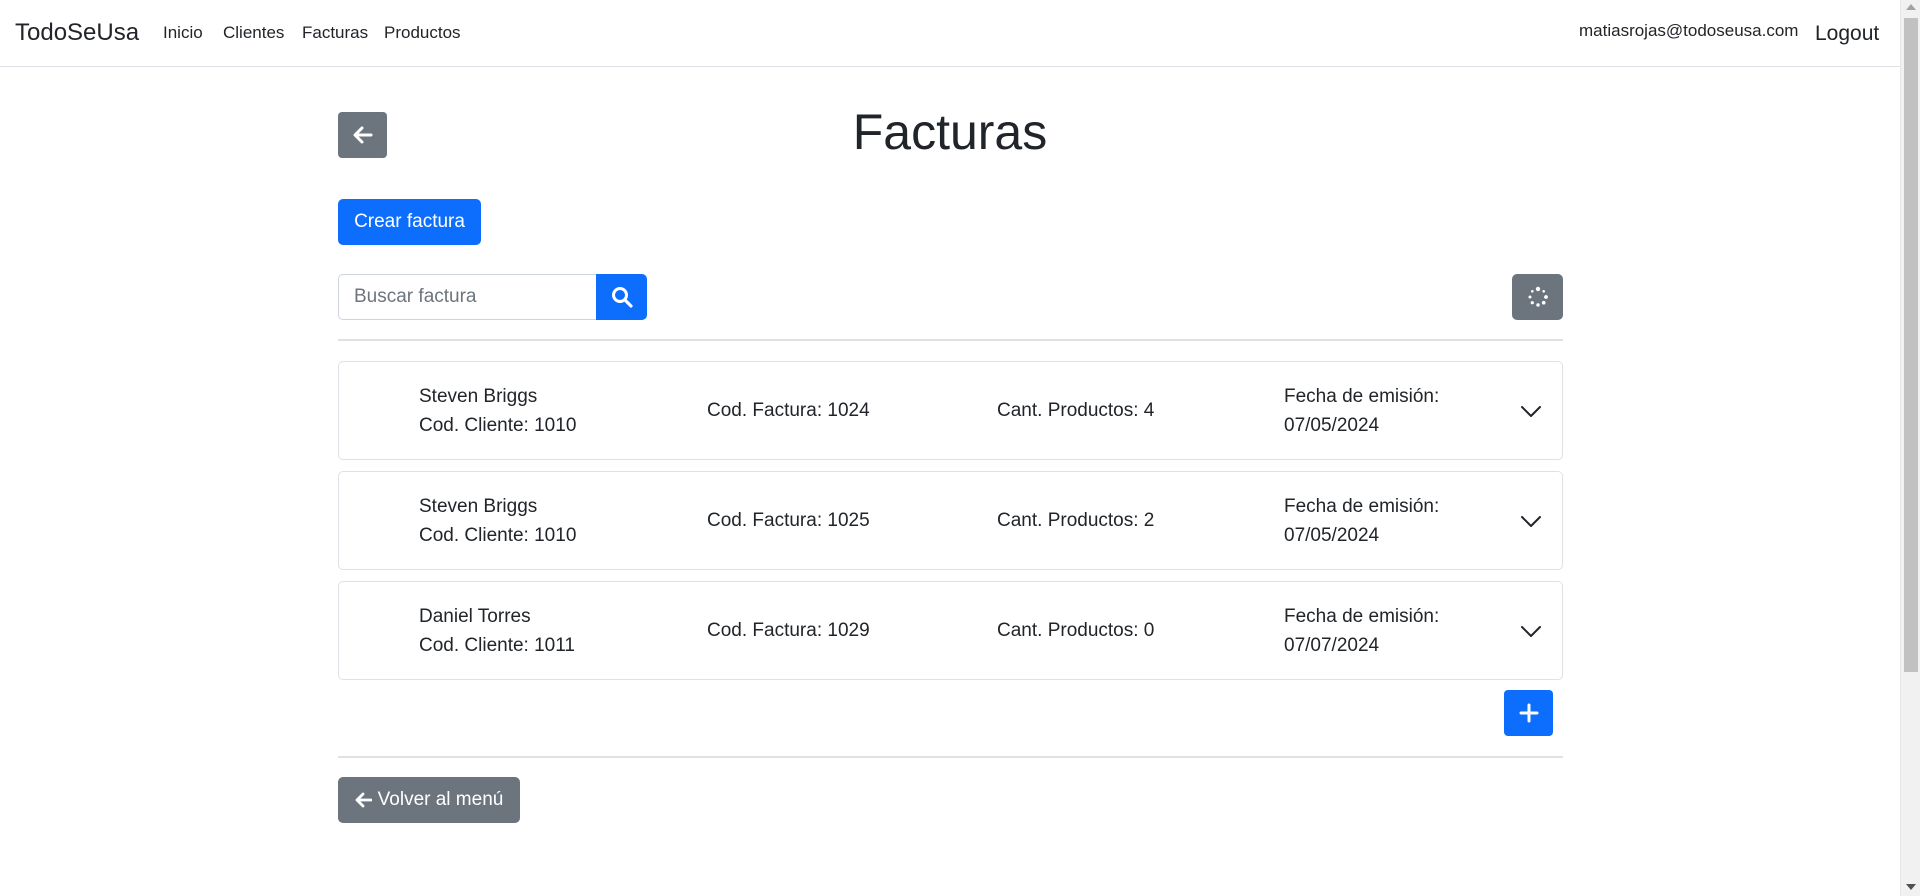  Describe the element at coordinates (1332, 645) in the screenshot. I see `date-value: 07/07/2024` at that location.